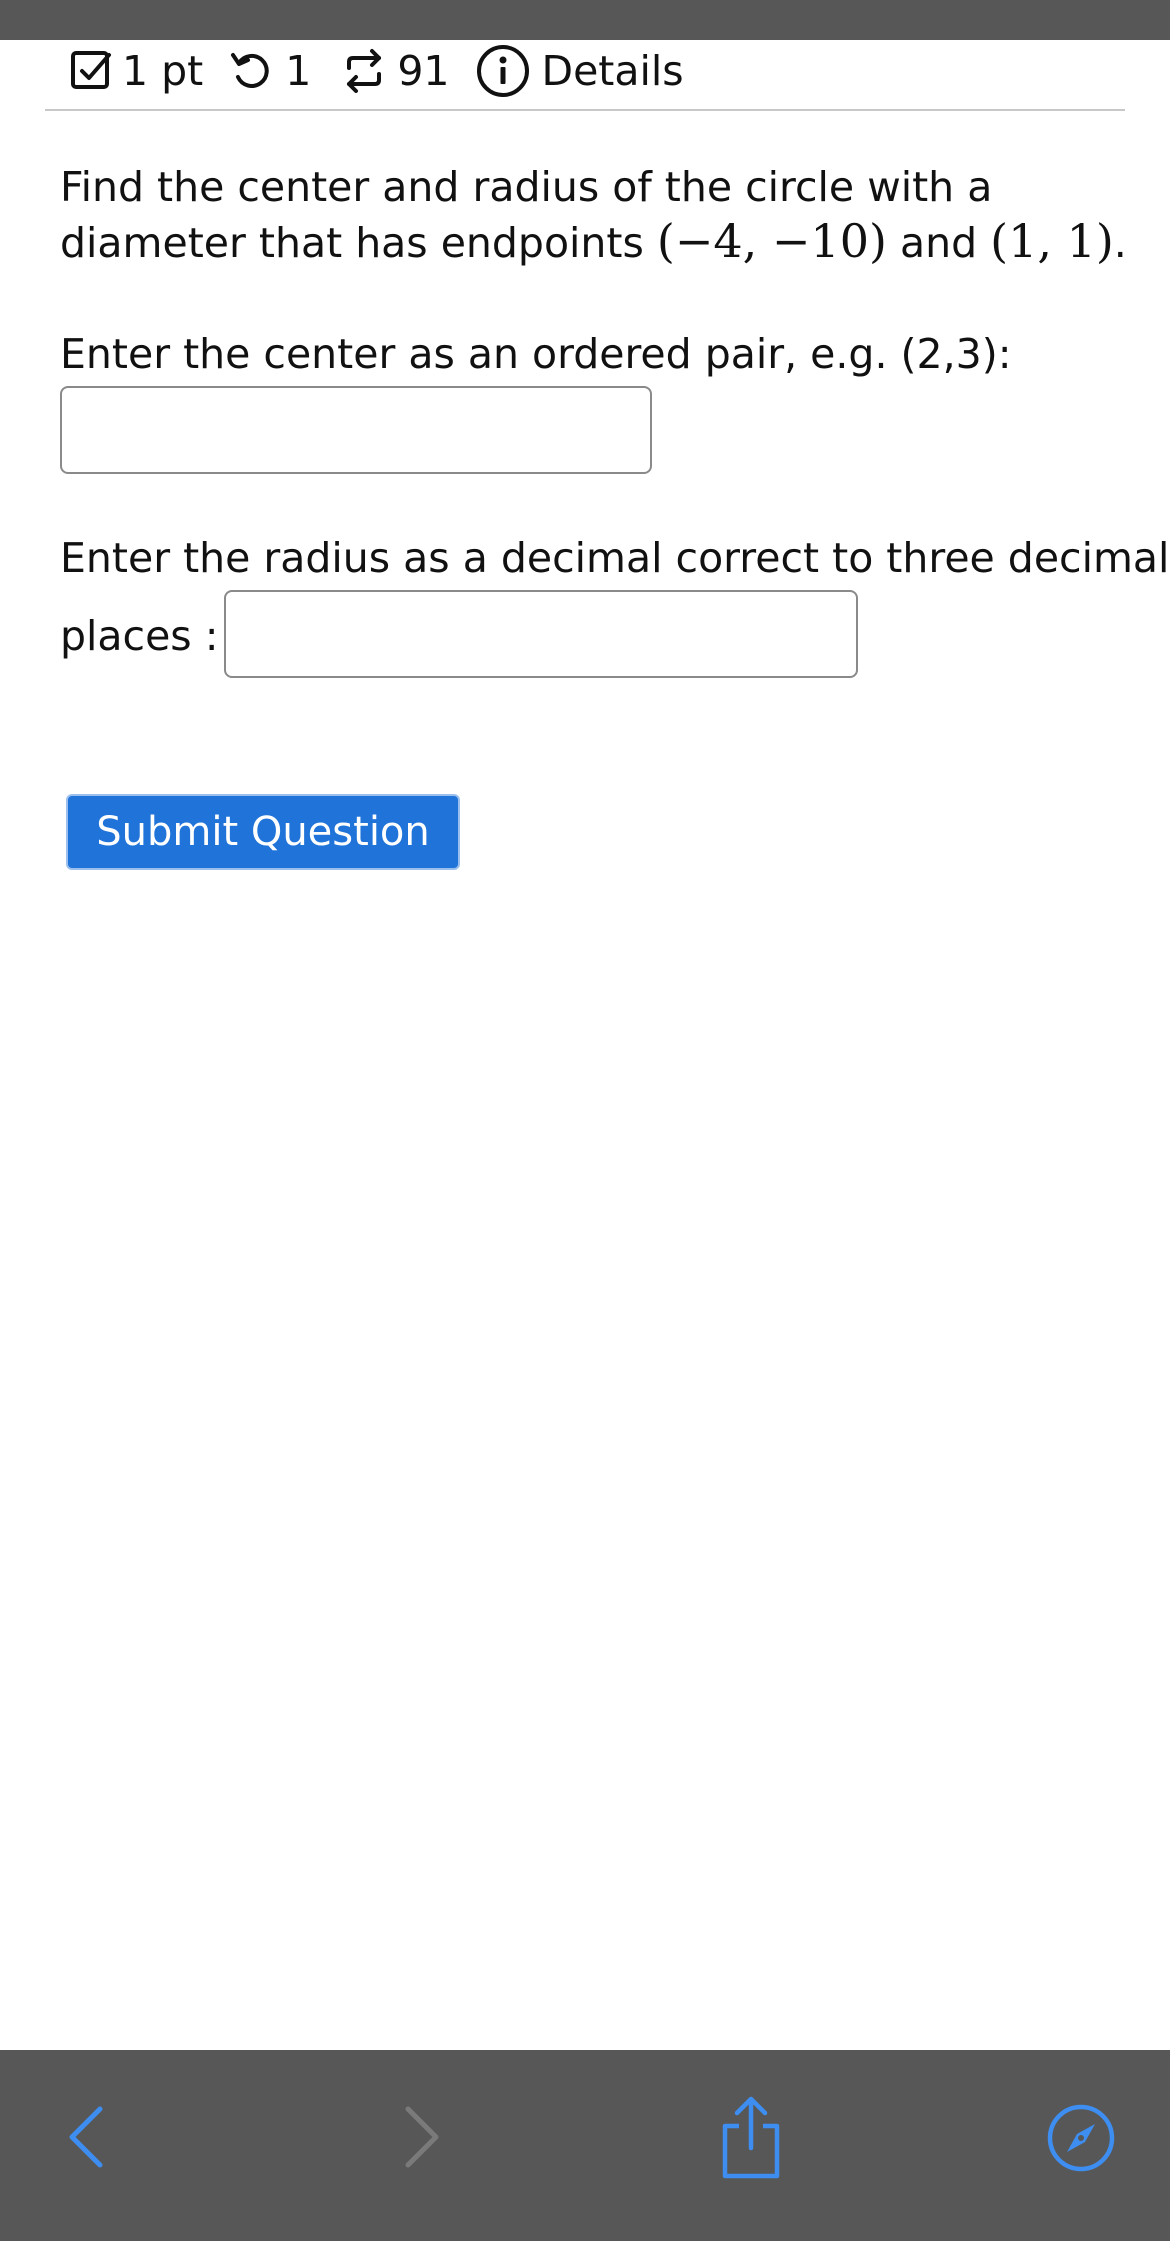 This screenshot has height=2241, width=1170. What do you see at coordinates (771, 241) in the screenshot?
I see `endpoint-a: (−4, −10)` at bounding box center [771, 241].